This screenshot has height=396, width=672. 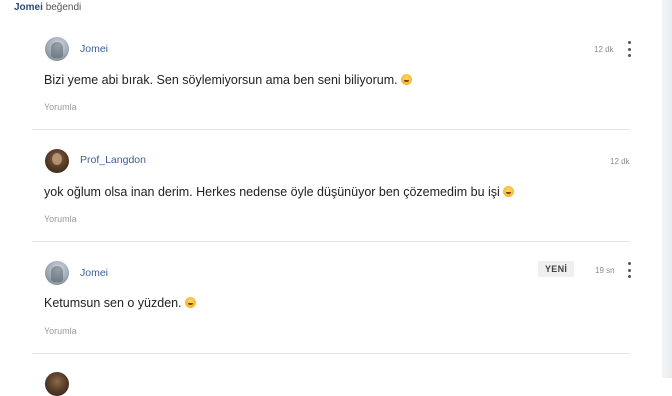 I want to click on liked-user-link: Jomei, so click(x=28, y=7).